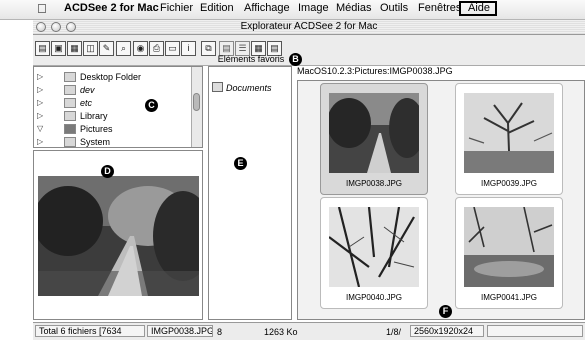  What do you see at coordinates (394, 8) in the screenshot?
I see `menu-outils: Outils` at bounding box center [394, 8].